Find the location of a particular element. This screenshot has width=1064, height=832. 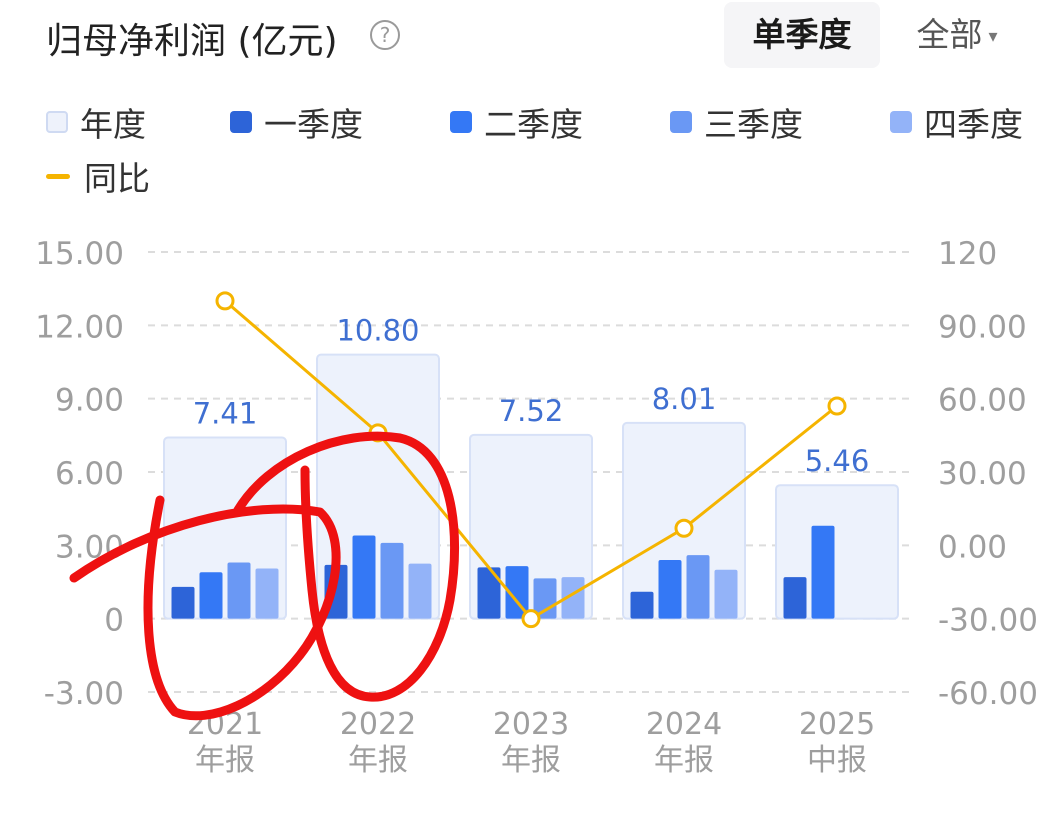

annual-value-label: 7.52 is located at coordinates (531, 411).